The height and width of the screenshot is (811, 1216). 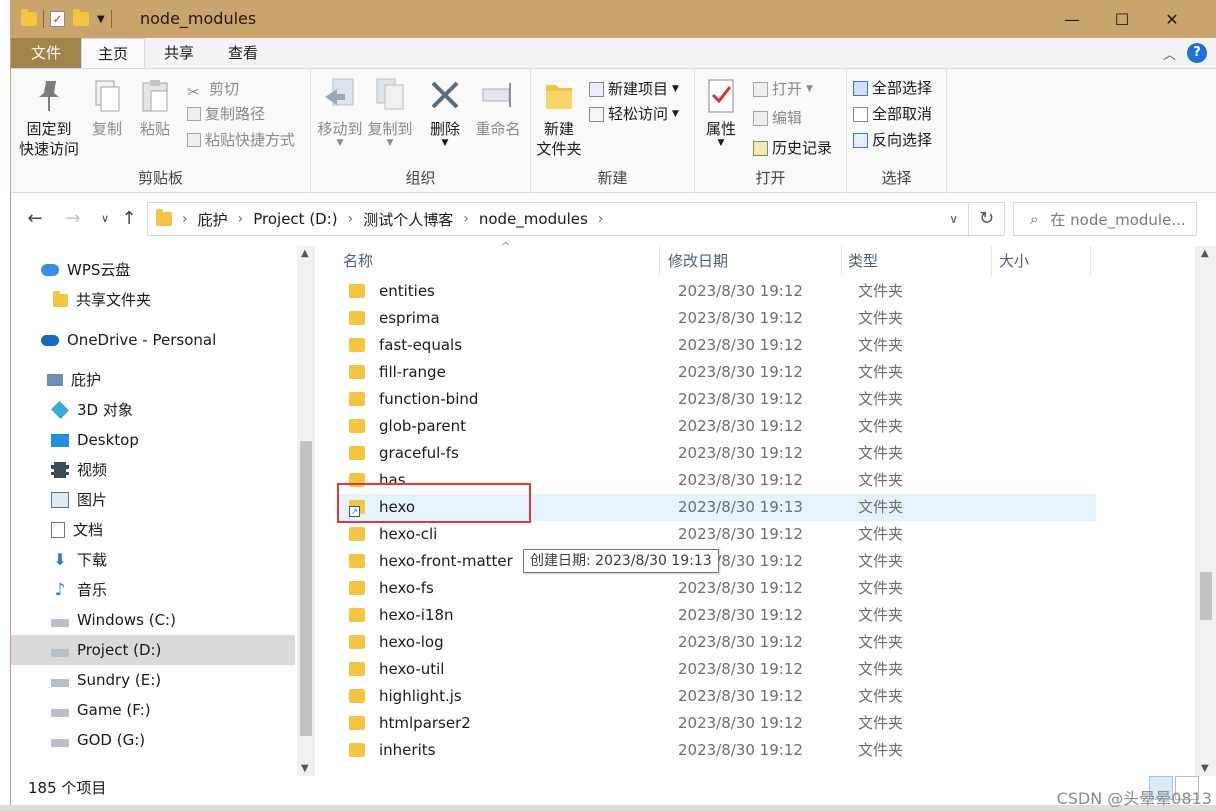 I want to click on created-date-tooltip: 创建日期: 2023/8/30 19:13, so click(x=621, y=561).